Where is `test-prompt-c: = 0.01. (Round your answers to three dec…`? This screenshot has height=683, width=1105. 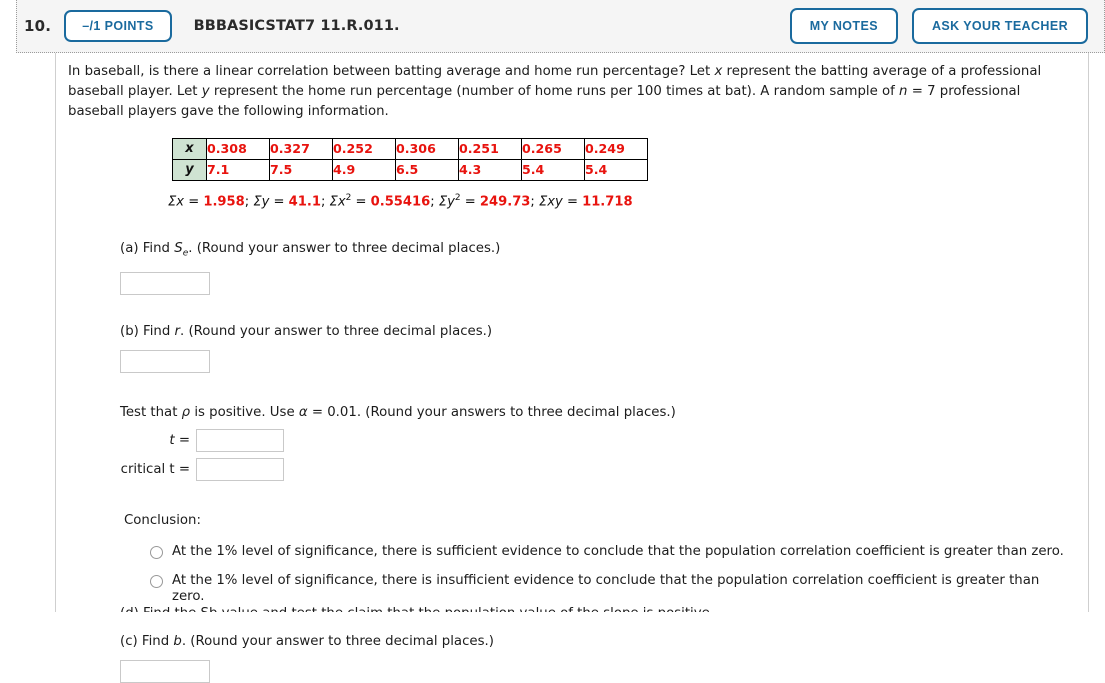 test-prompt-c: = 0.01. (Round your answers to three dec… is located at coordinates (491, 413).